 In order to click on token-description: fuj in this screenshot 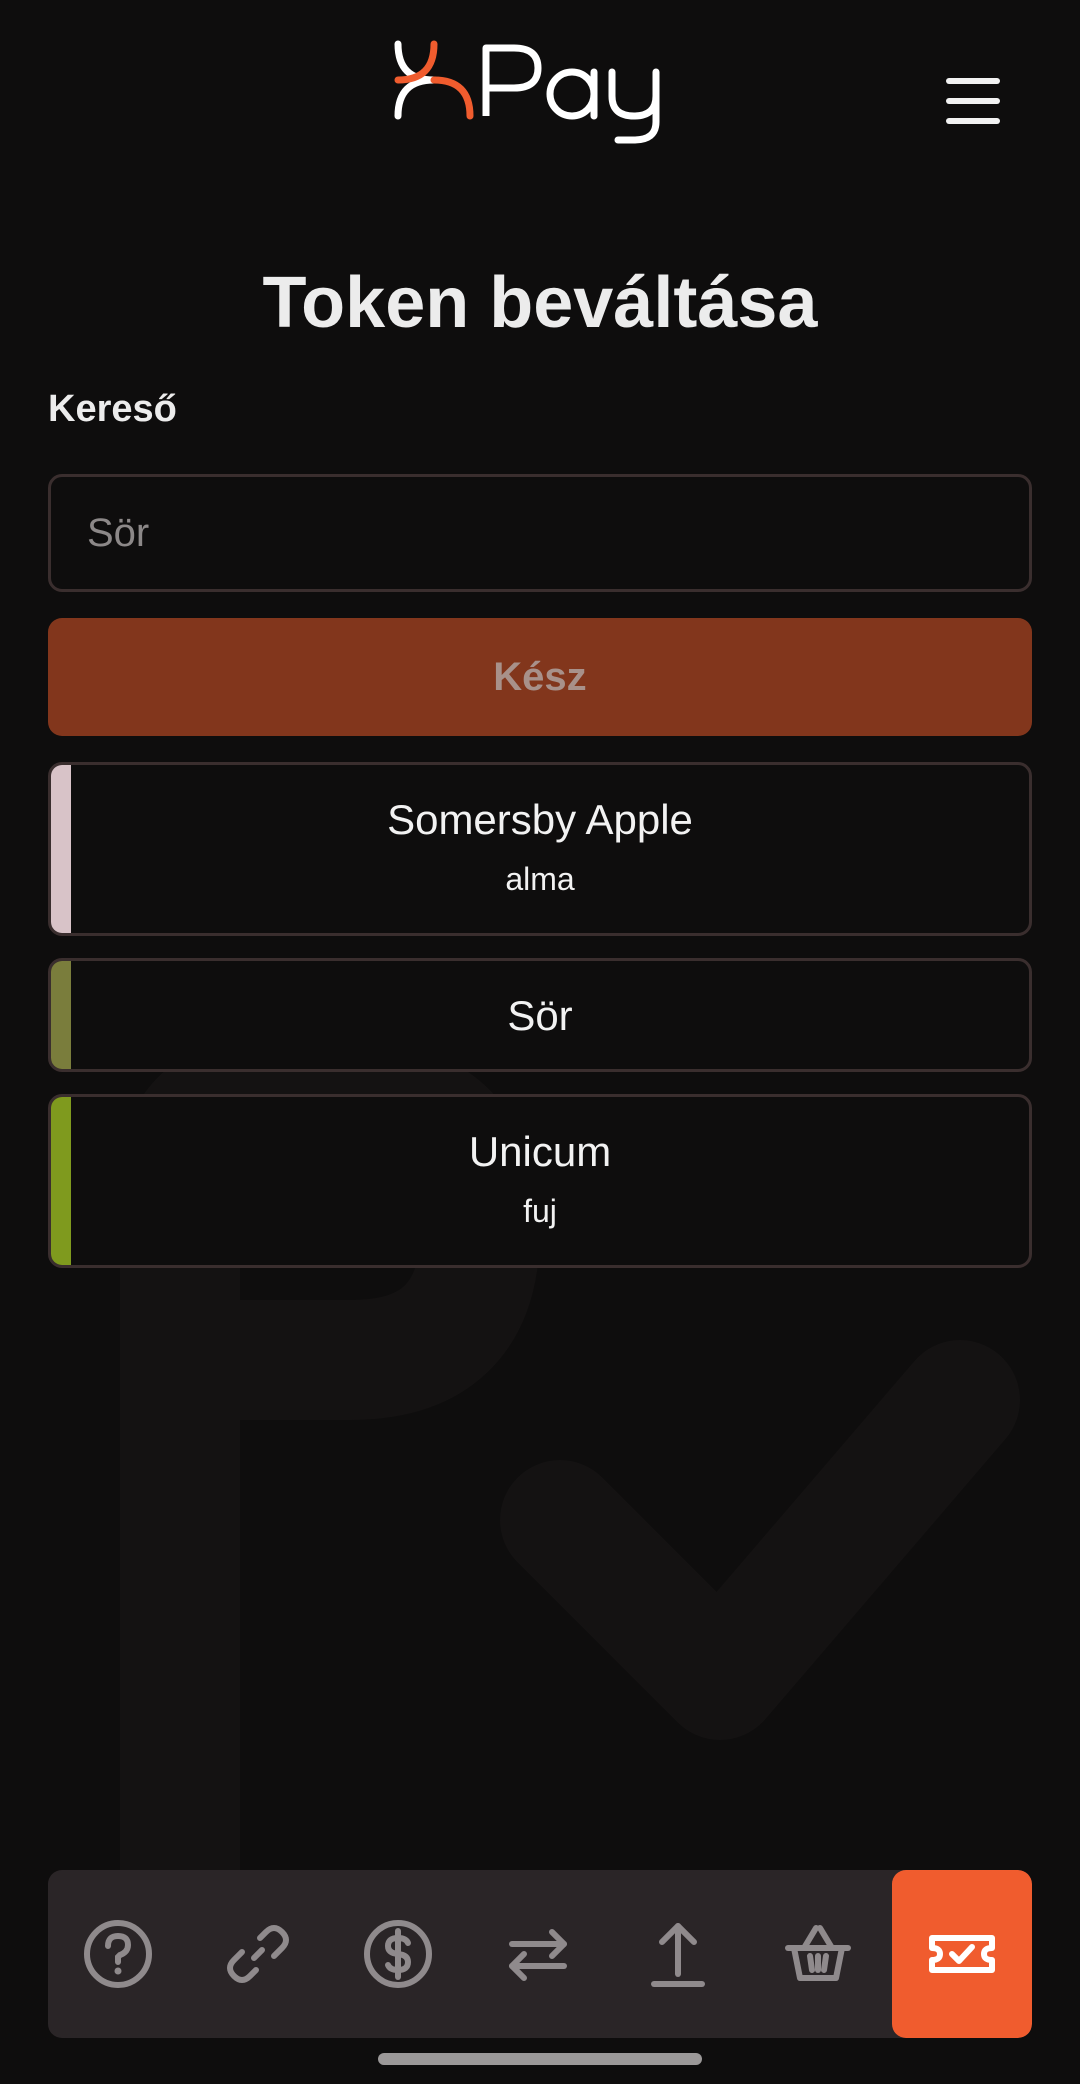, I will do `click(540, 1211)`.